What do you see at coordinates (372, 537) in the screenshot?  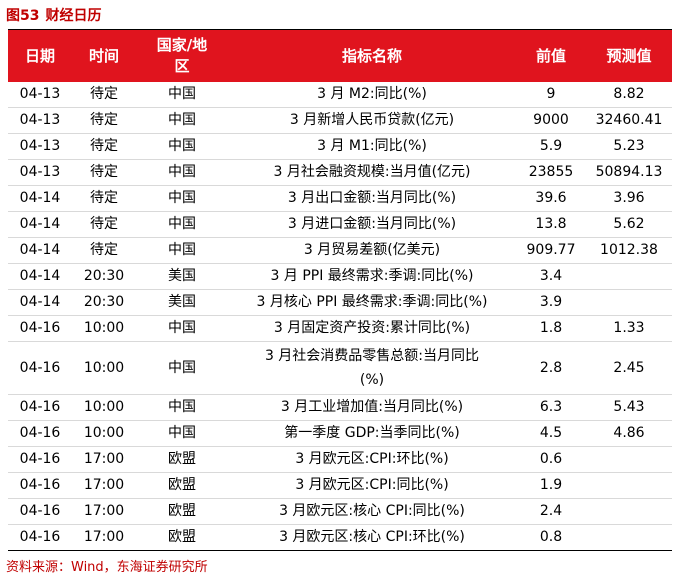 I see `indicator-cell: 3 月欧元区:核心 CPI:环比(%)` at bounding box center [372, 537].